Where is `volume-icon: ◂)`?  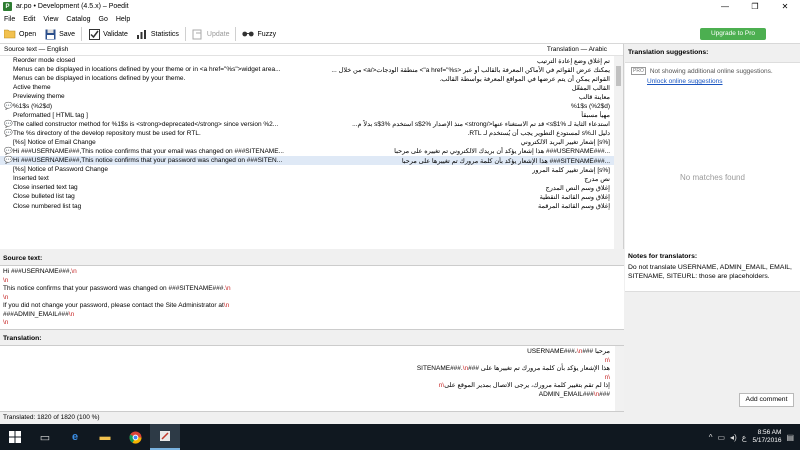
volume-icon: ◂) is located at coordinates (733, 437).